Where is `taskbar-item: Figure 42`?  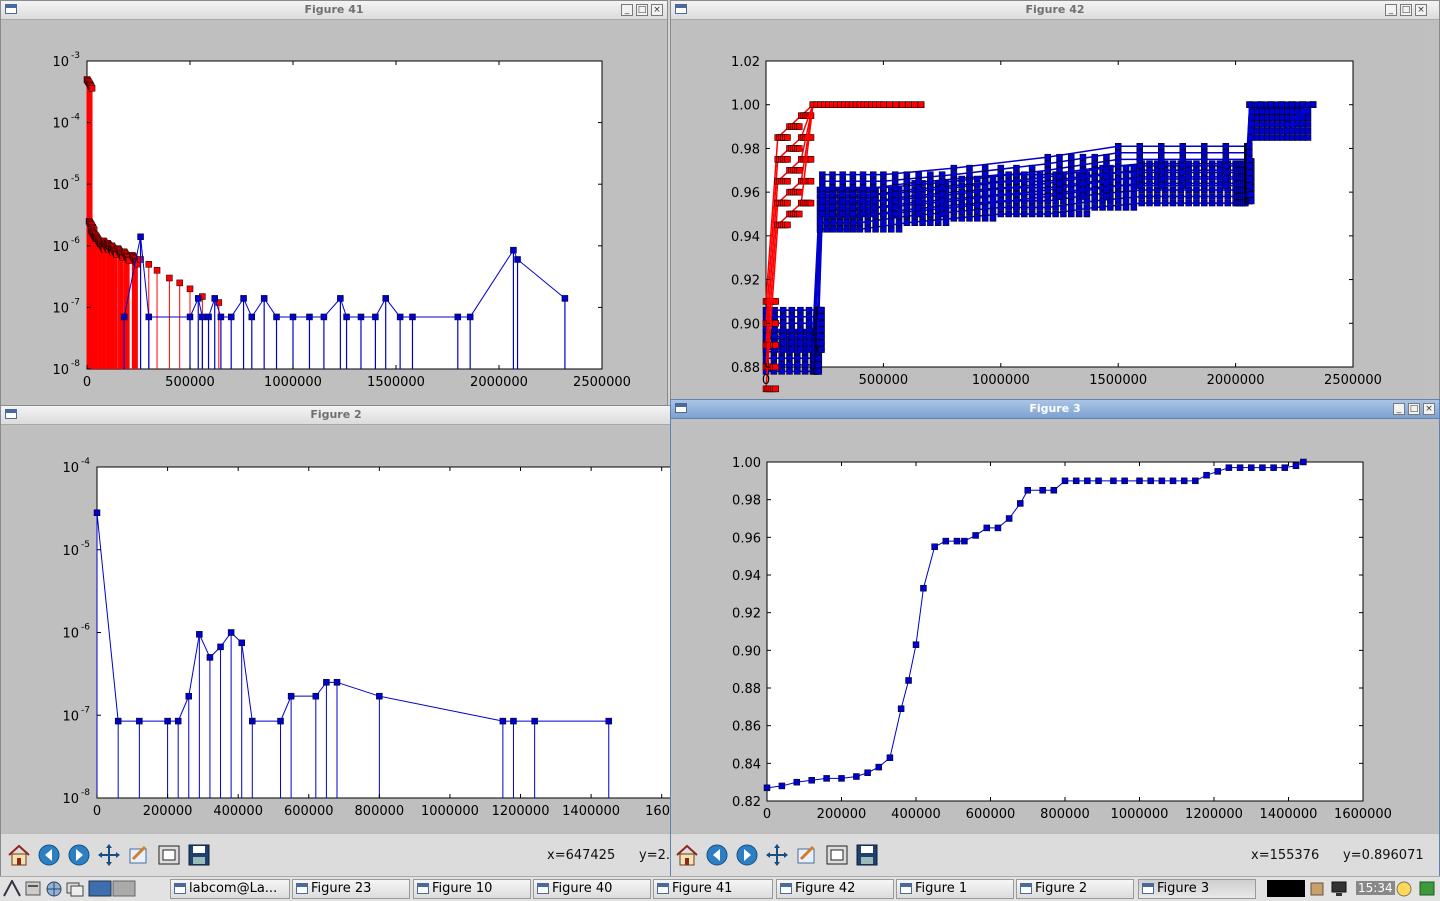
taskbar-item: Figure 42 is located at coordinates (835, 889).